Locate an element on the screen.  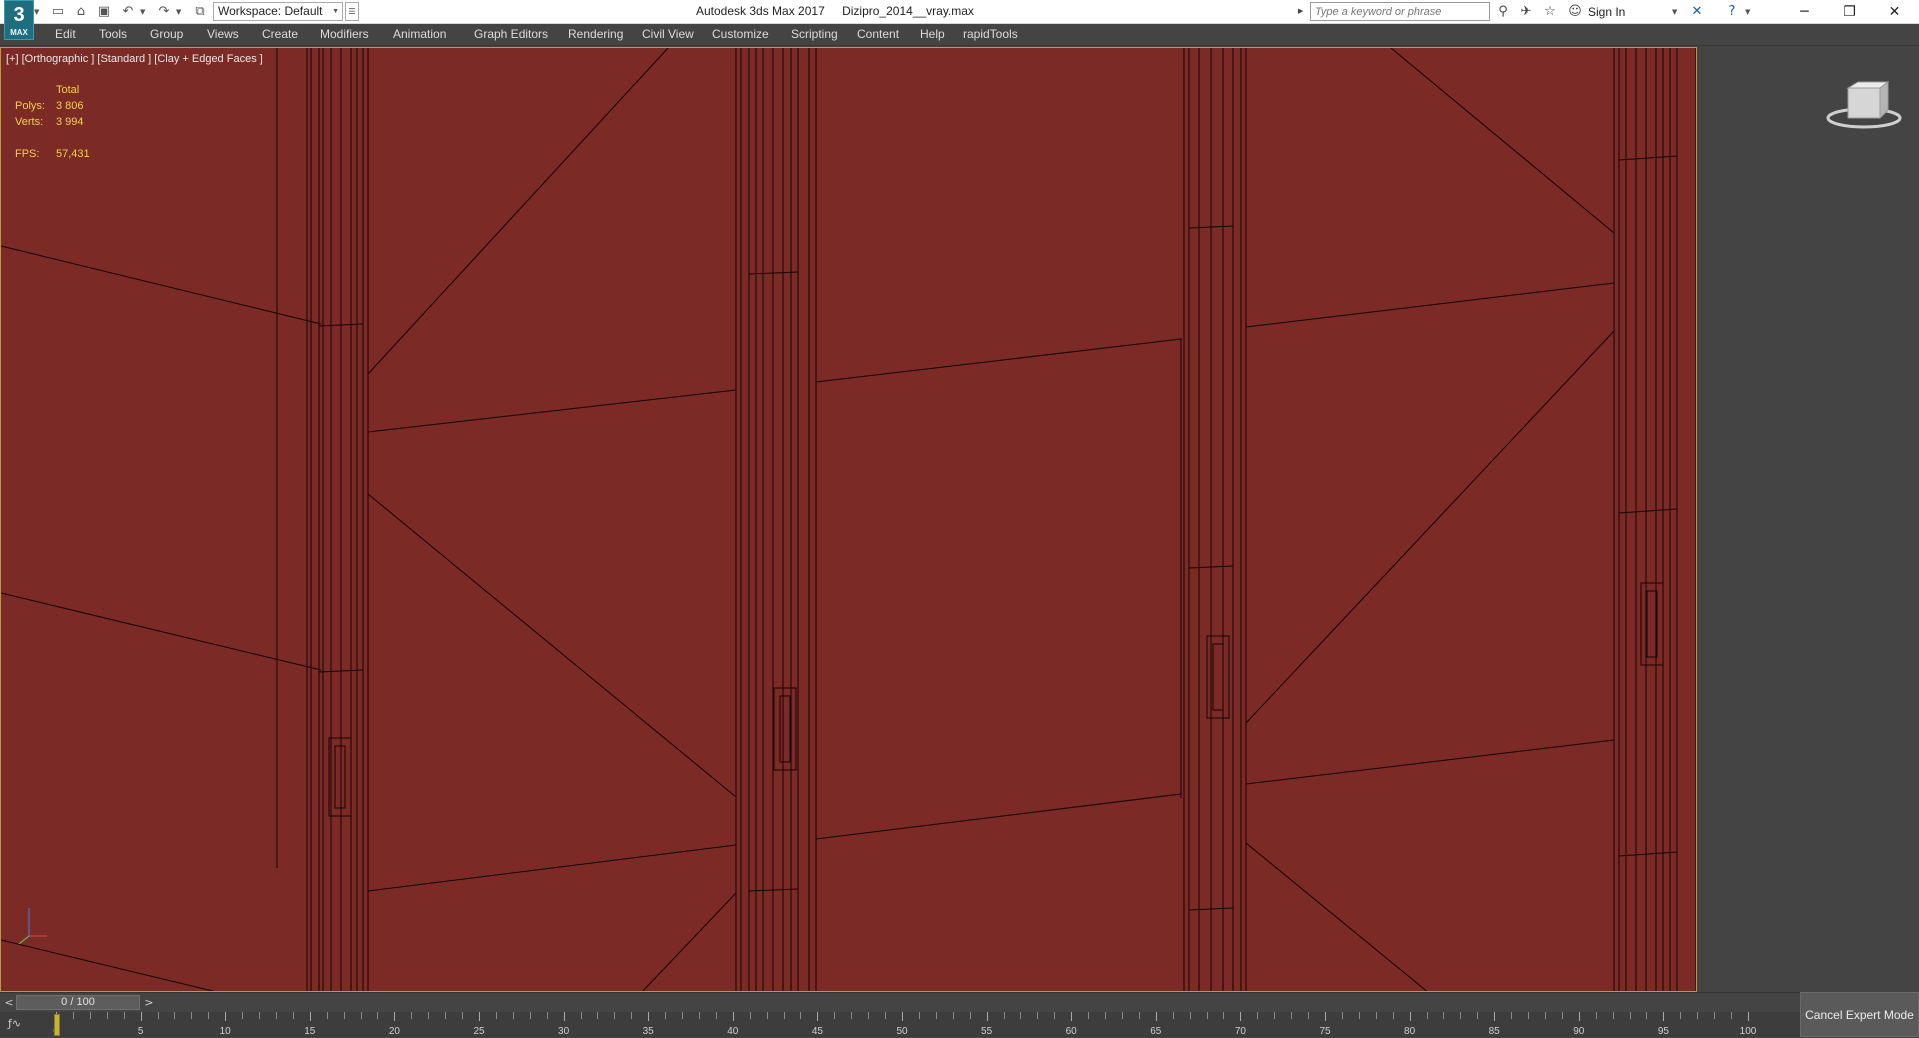
current-frame-indicator is located at coordinates (57, 1025).